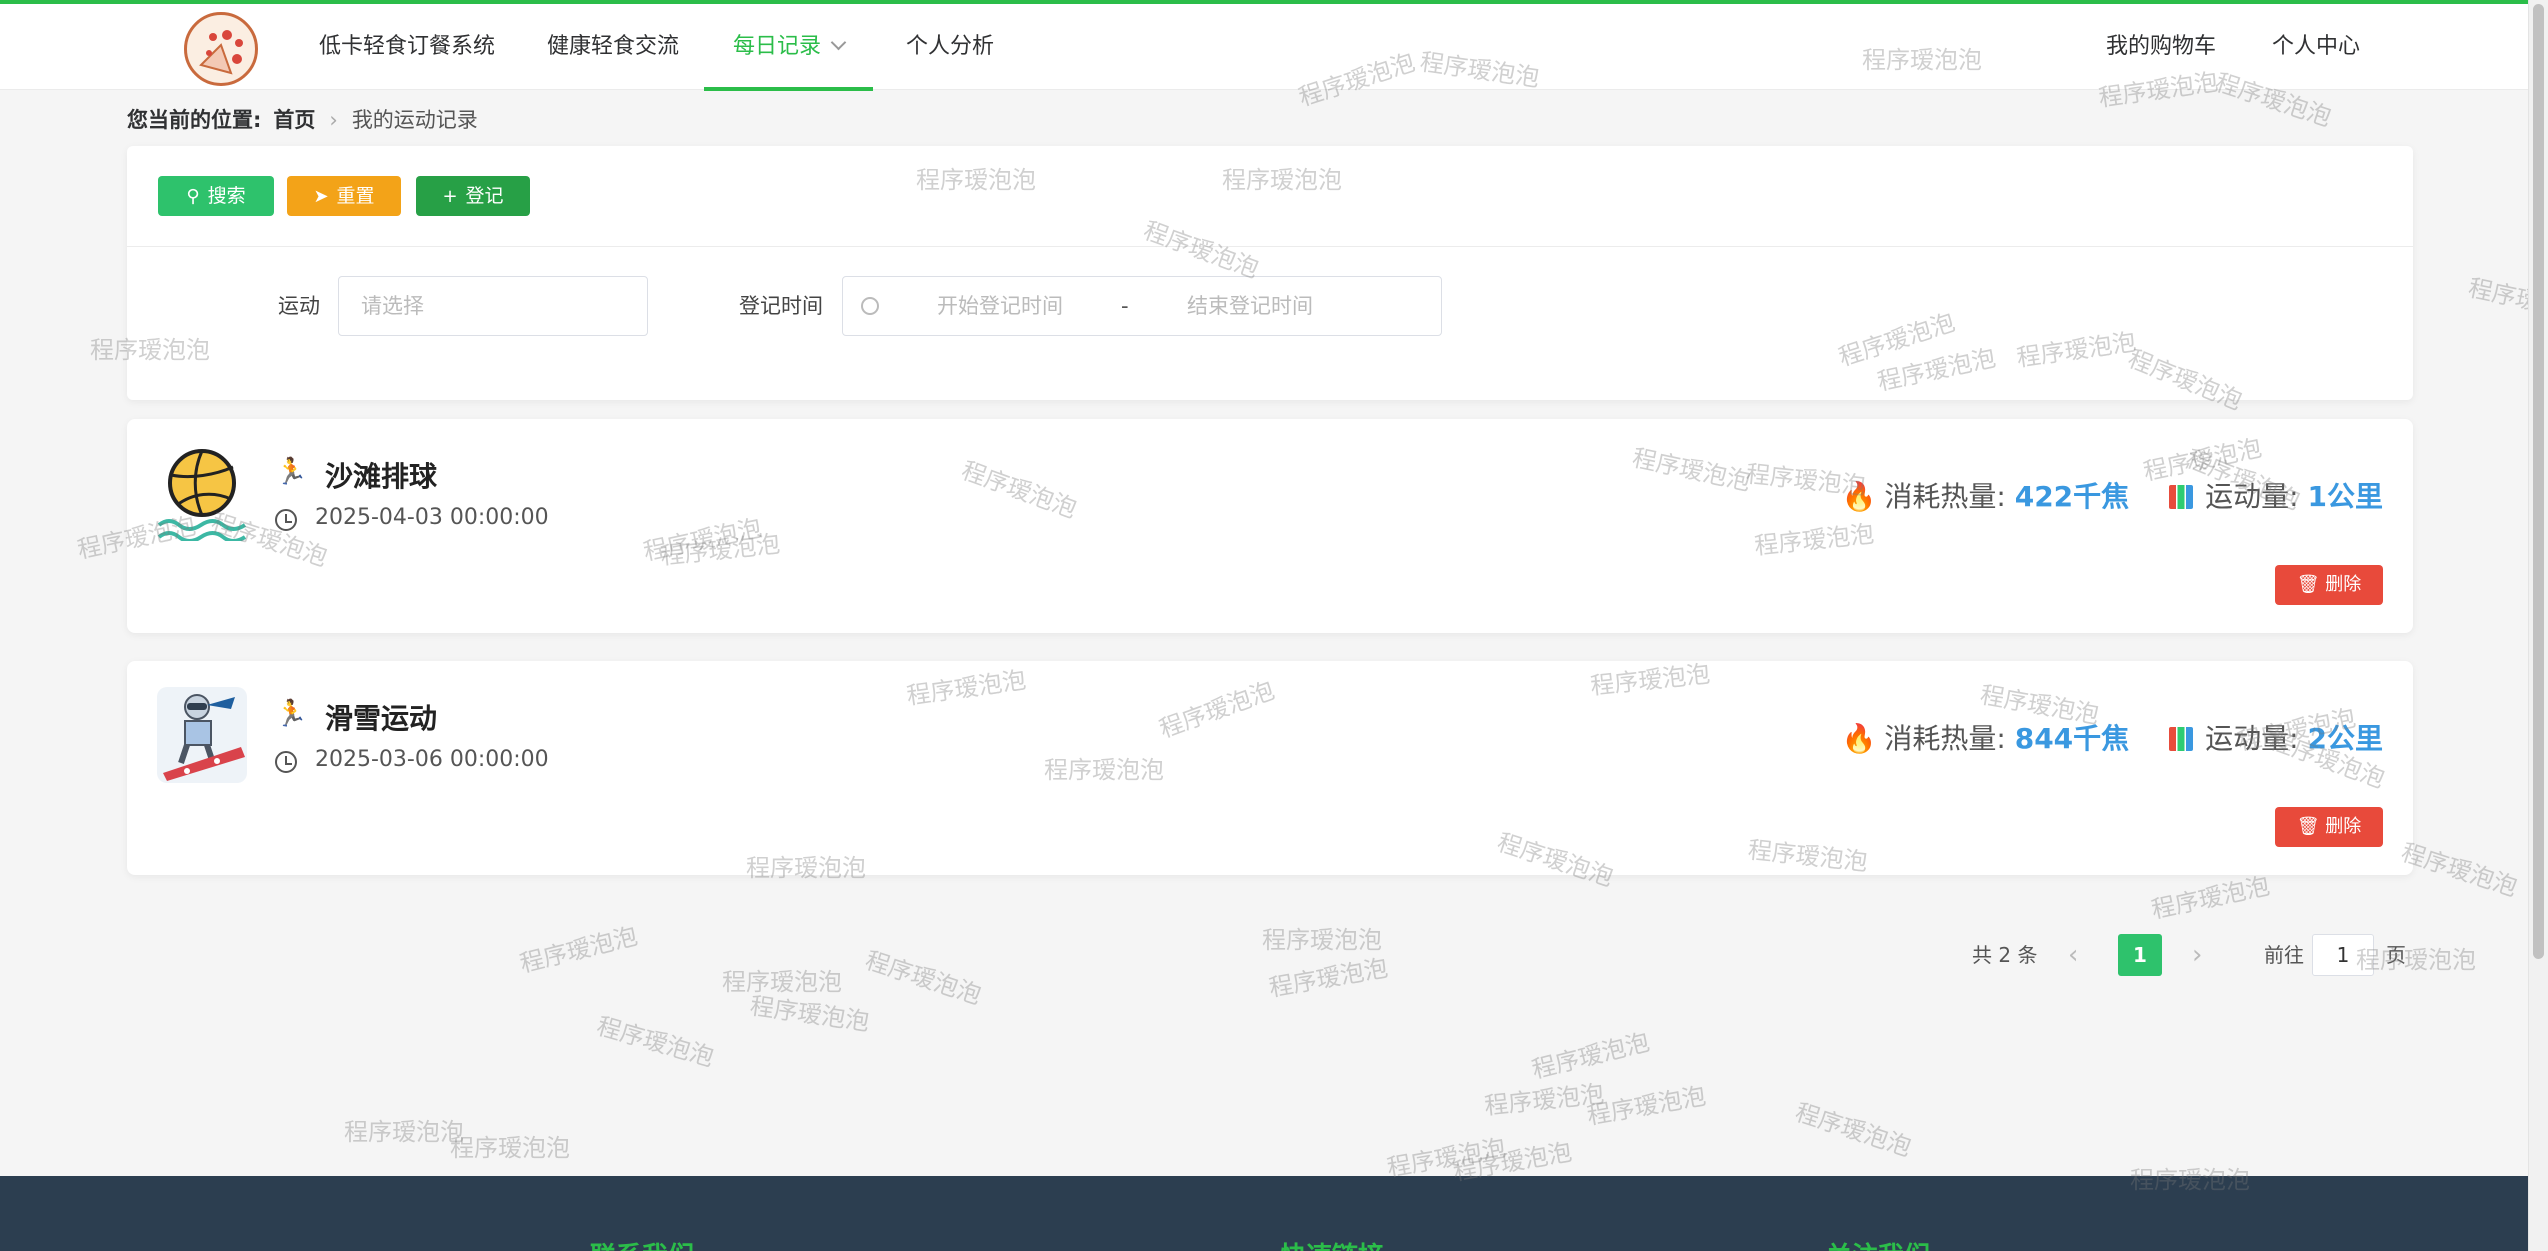 The width and height of the screenshot is (2548, 1251). Describe the element at coordinates (2140, 955) in the screenshot. I see `page-number-current: 1` at that location.